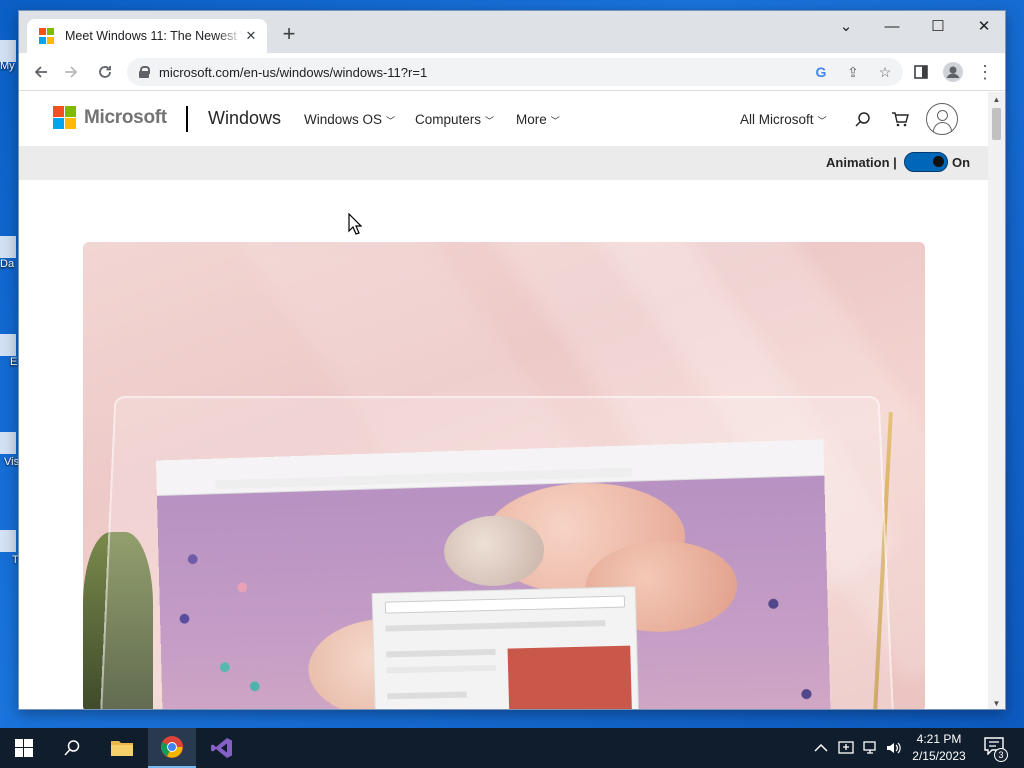 The width and height of the screenshot is (1024, 768). Describe the element at coordinates (47, 36) in the screenshot. I see `microsoft-favicon-icon` at that location.